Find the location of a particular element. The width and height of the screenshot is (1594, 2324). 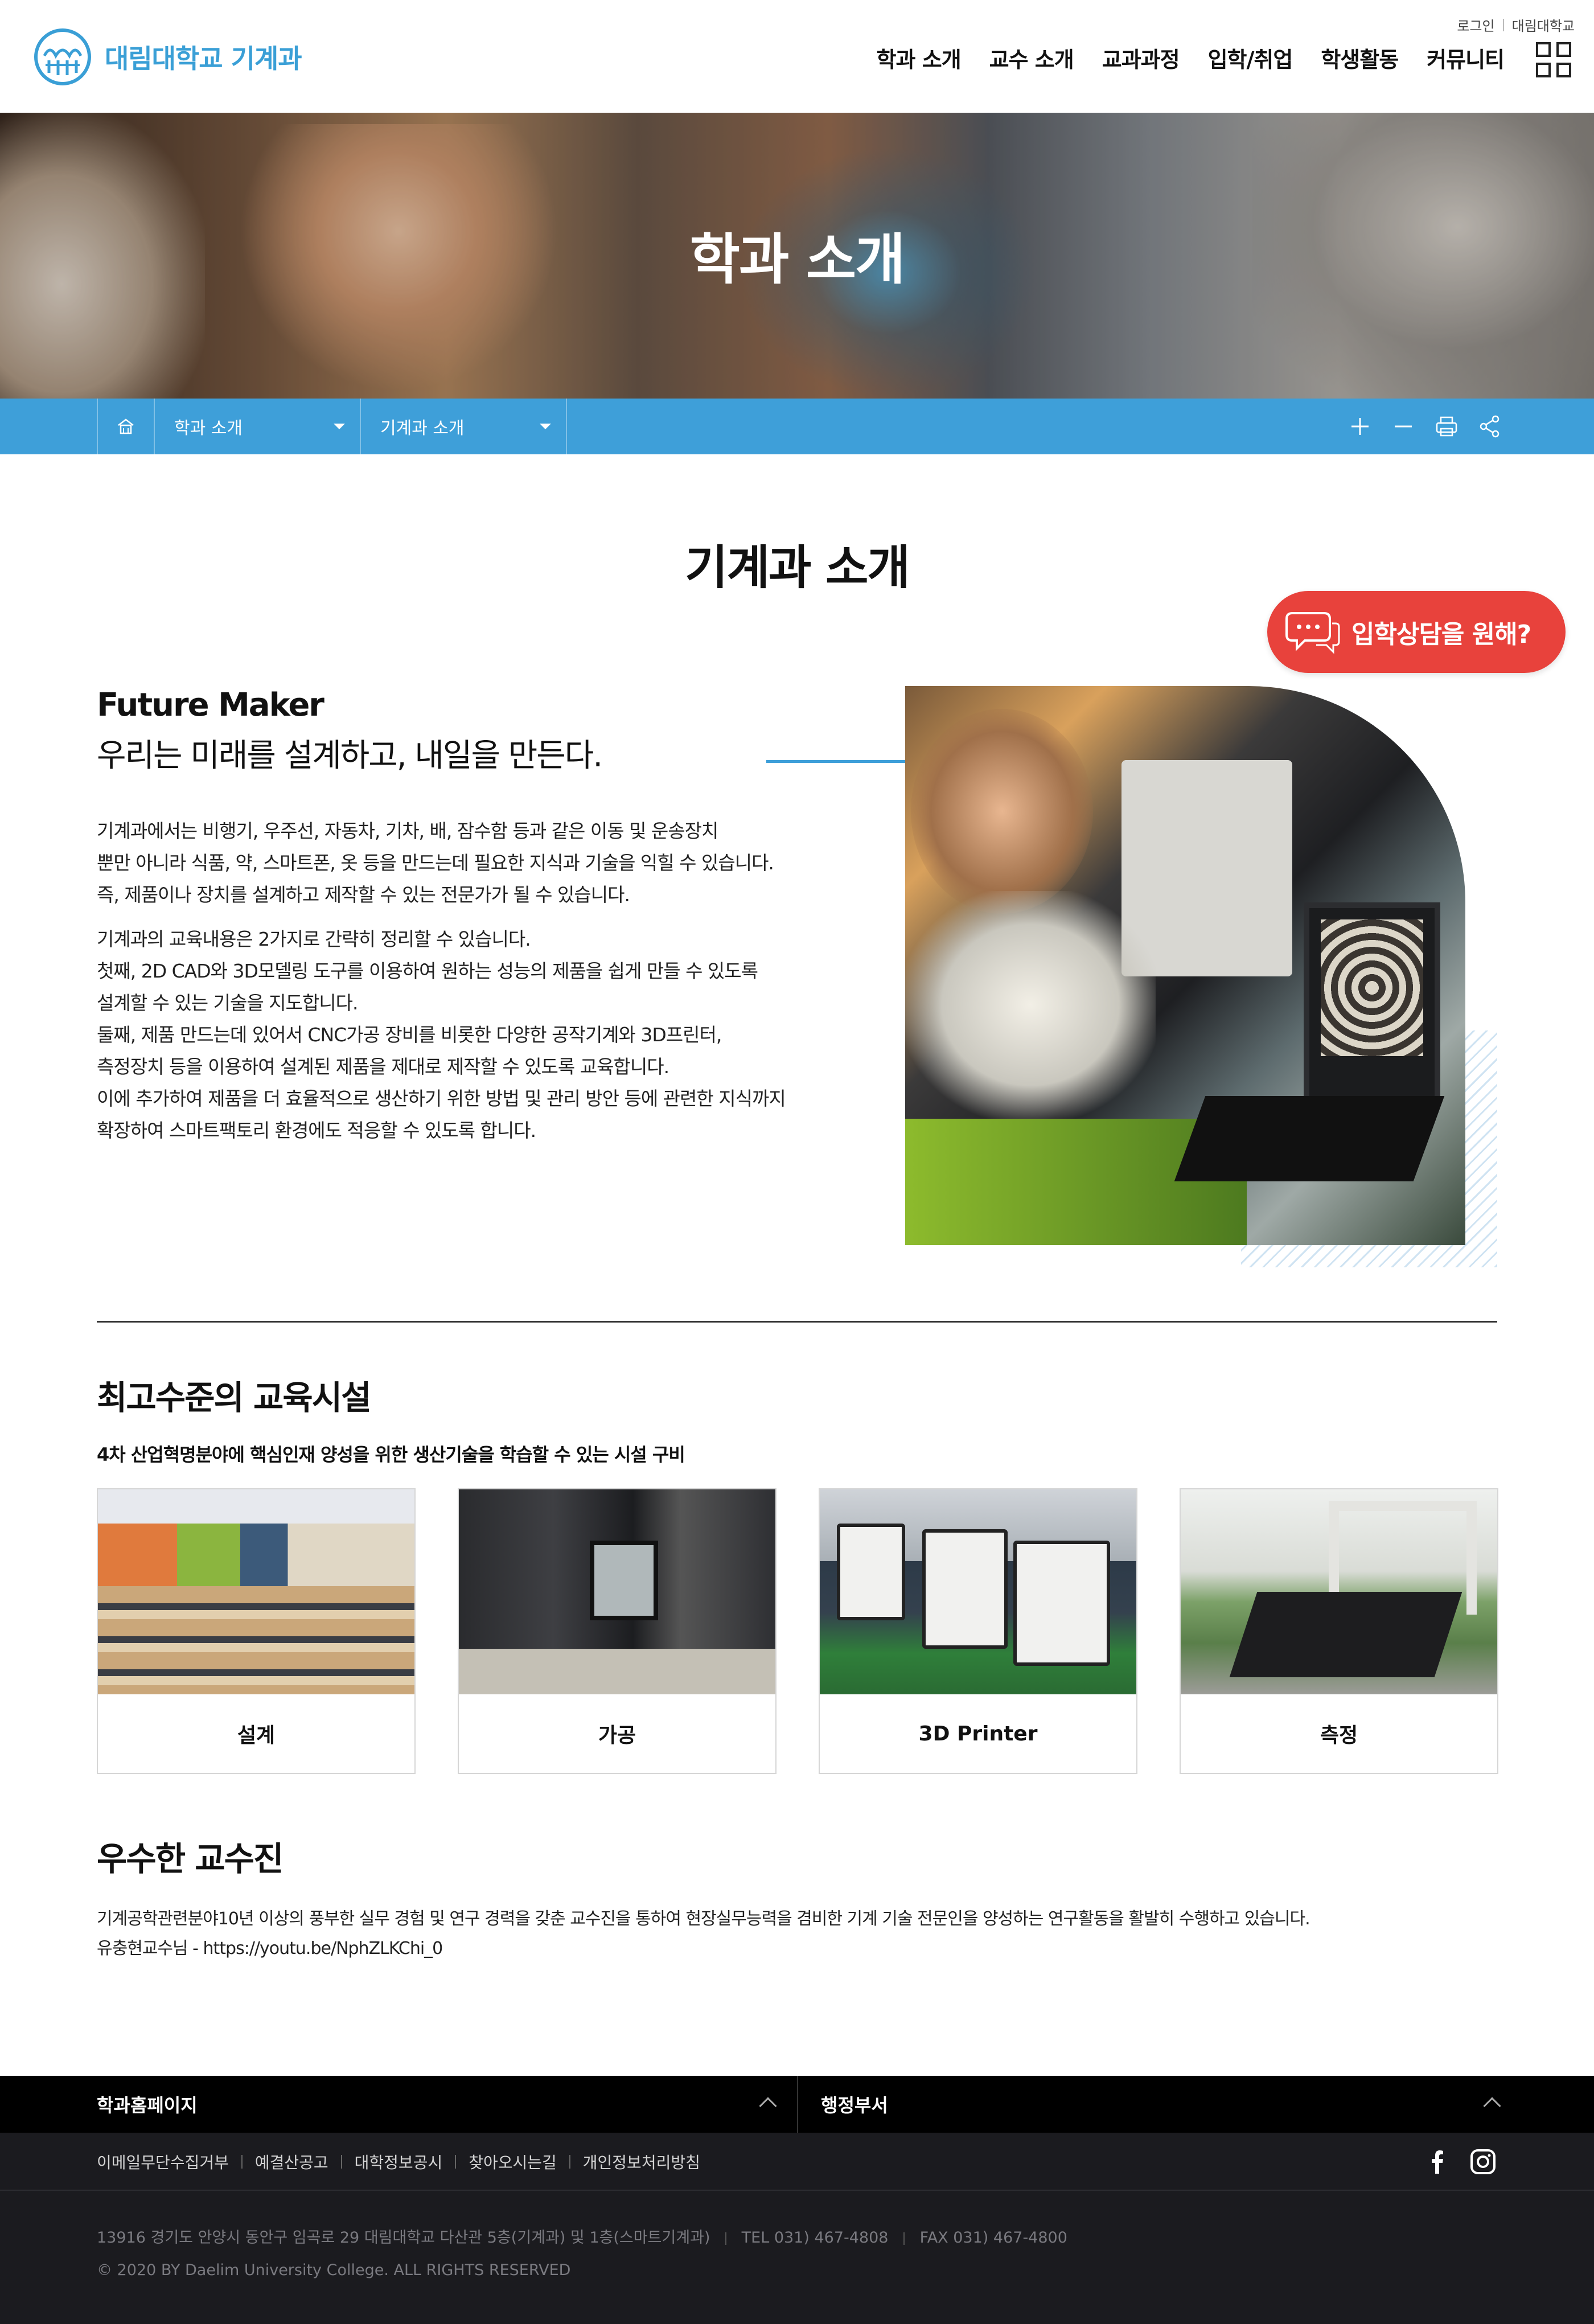

plus-icon is located at coordinates (1360, 426).